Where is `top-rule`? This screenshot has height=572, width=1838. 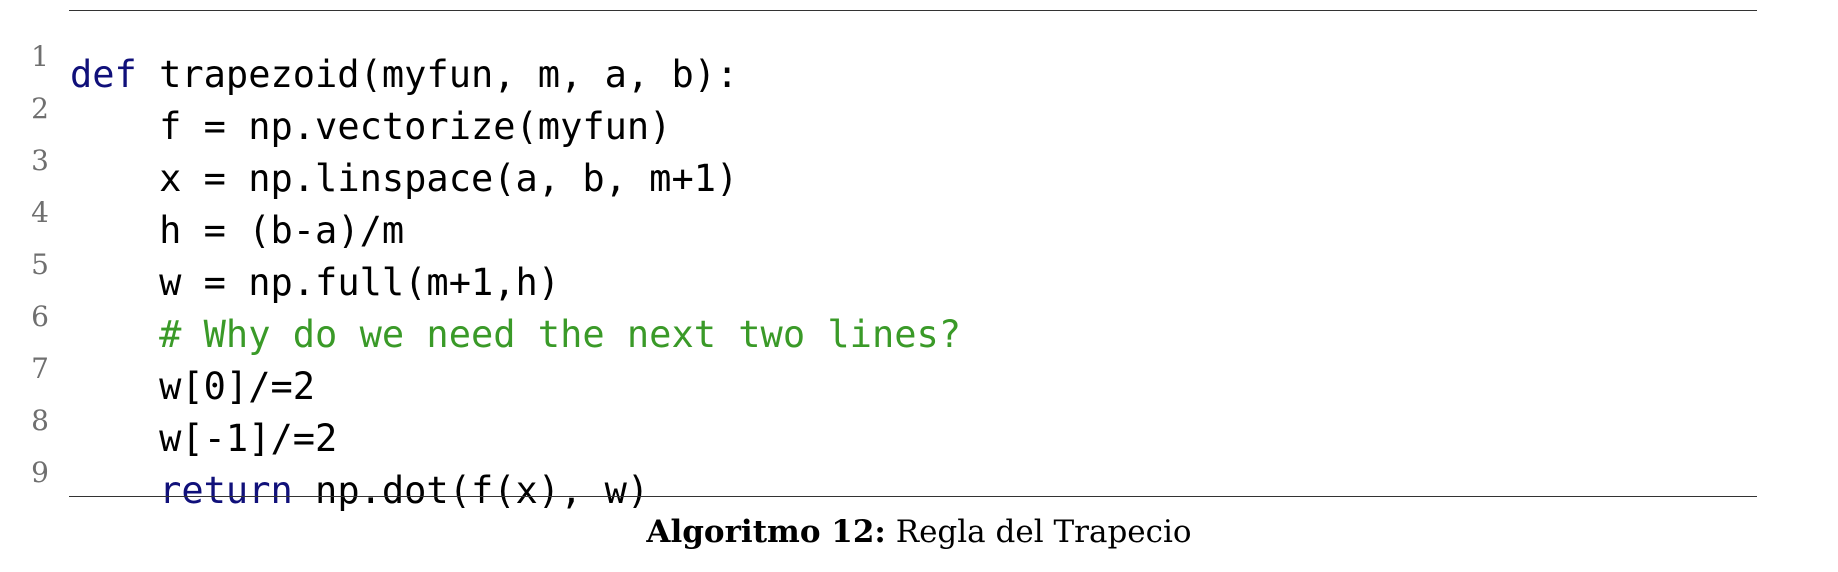
top-rule is located at coordinates (913, 10).